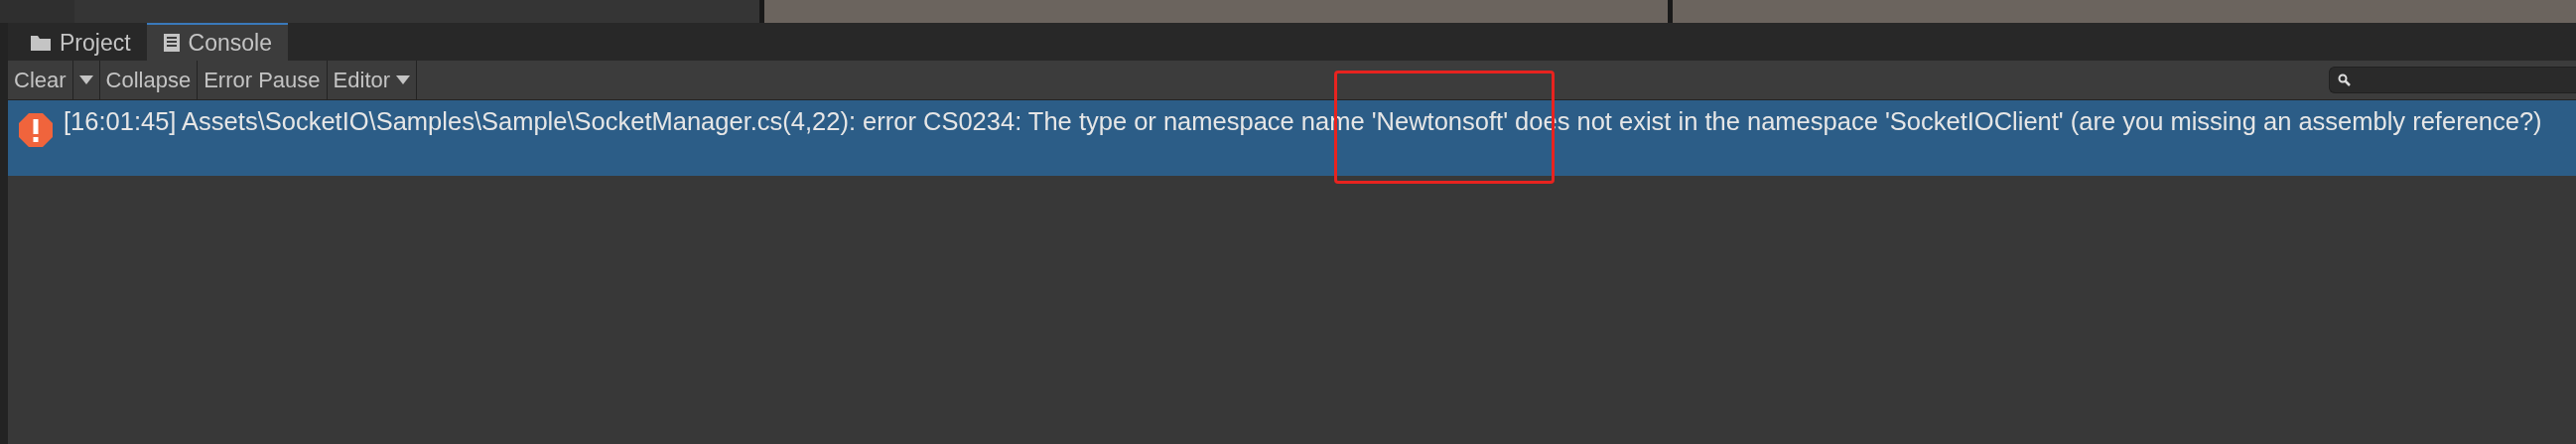  What do you see at coordinates (80, 42) in the screenshot?
I see `panel-tab: Project` at bounding box center [80, 42].